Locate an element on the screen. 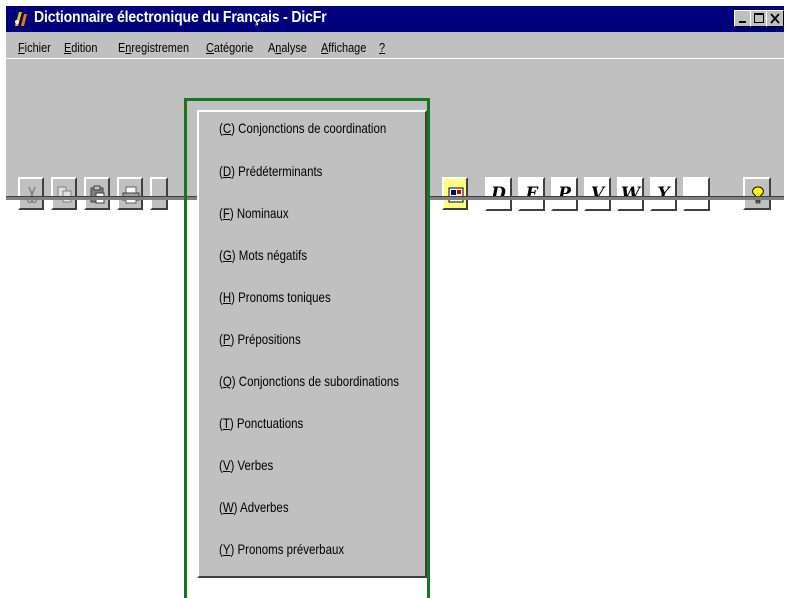 This screenshot has width=790, height=598. category-item-q-key: Q is located at coordinates (227, 381).